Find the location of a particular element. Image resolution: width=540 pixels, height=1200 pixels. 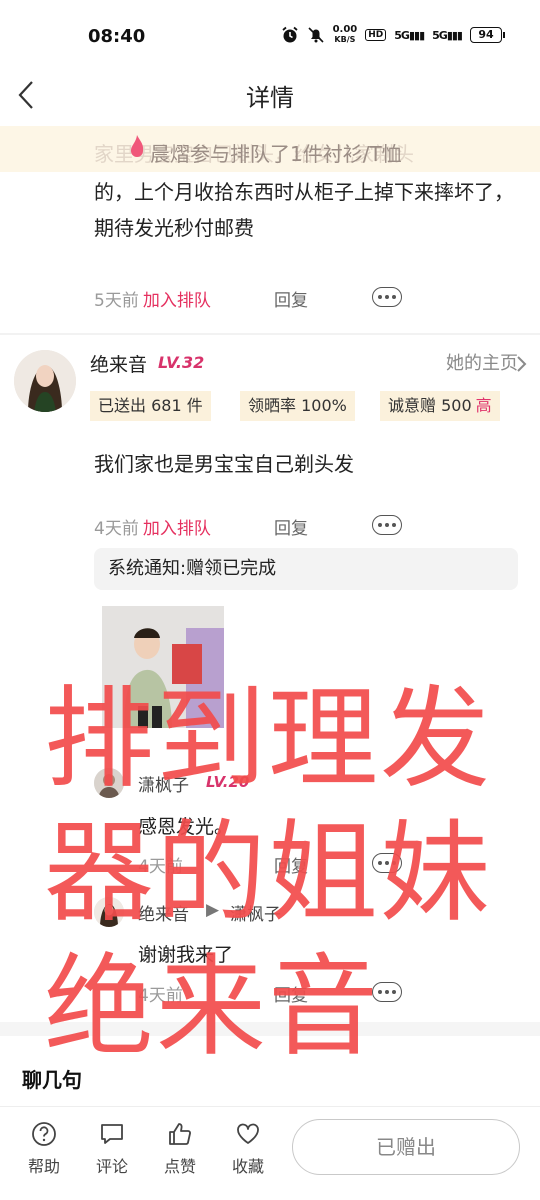

system-notice: 系统通知:赠领已完成 is located at coordinates (306, 569).